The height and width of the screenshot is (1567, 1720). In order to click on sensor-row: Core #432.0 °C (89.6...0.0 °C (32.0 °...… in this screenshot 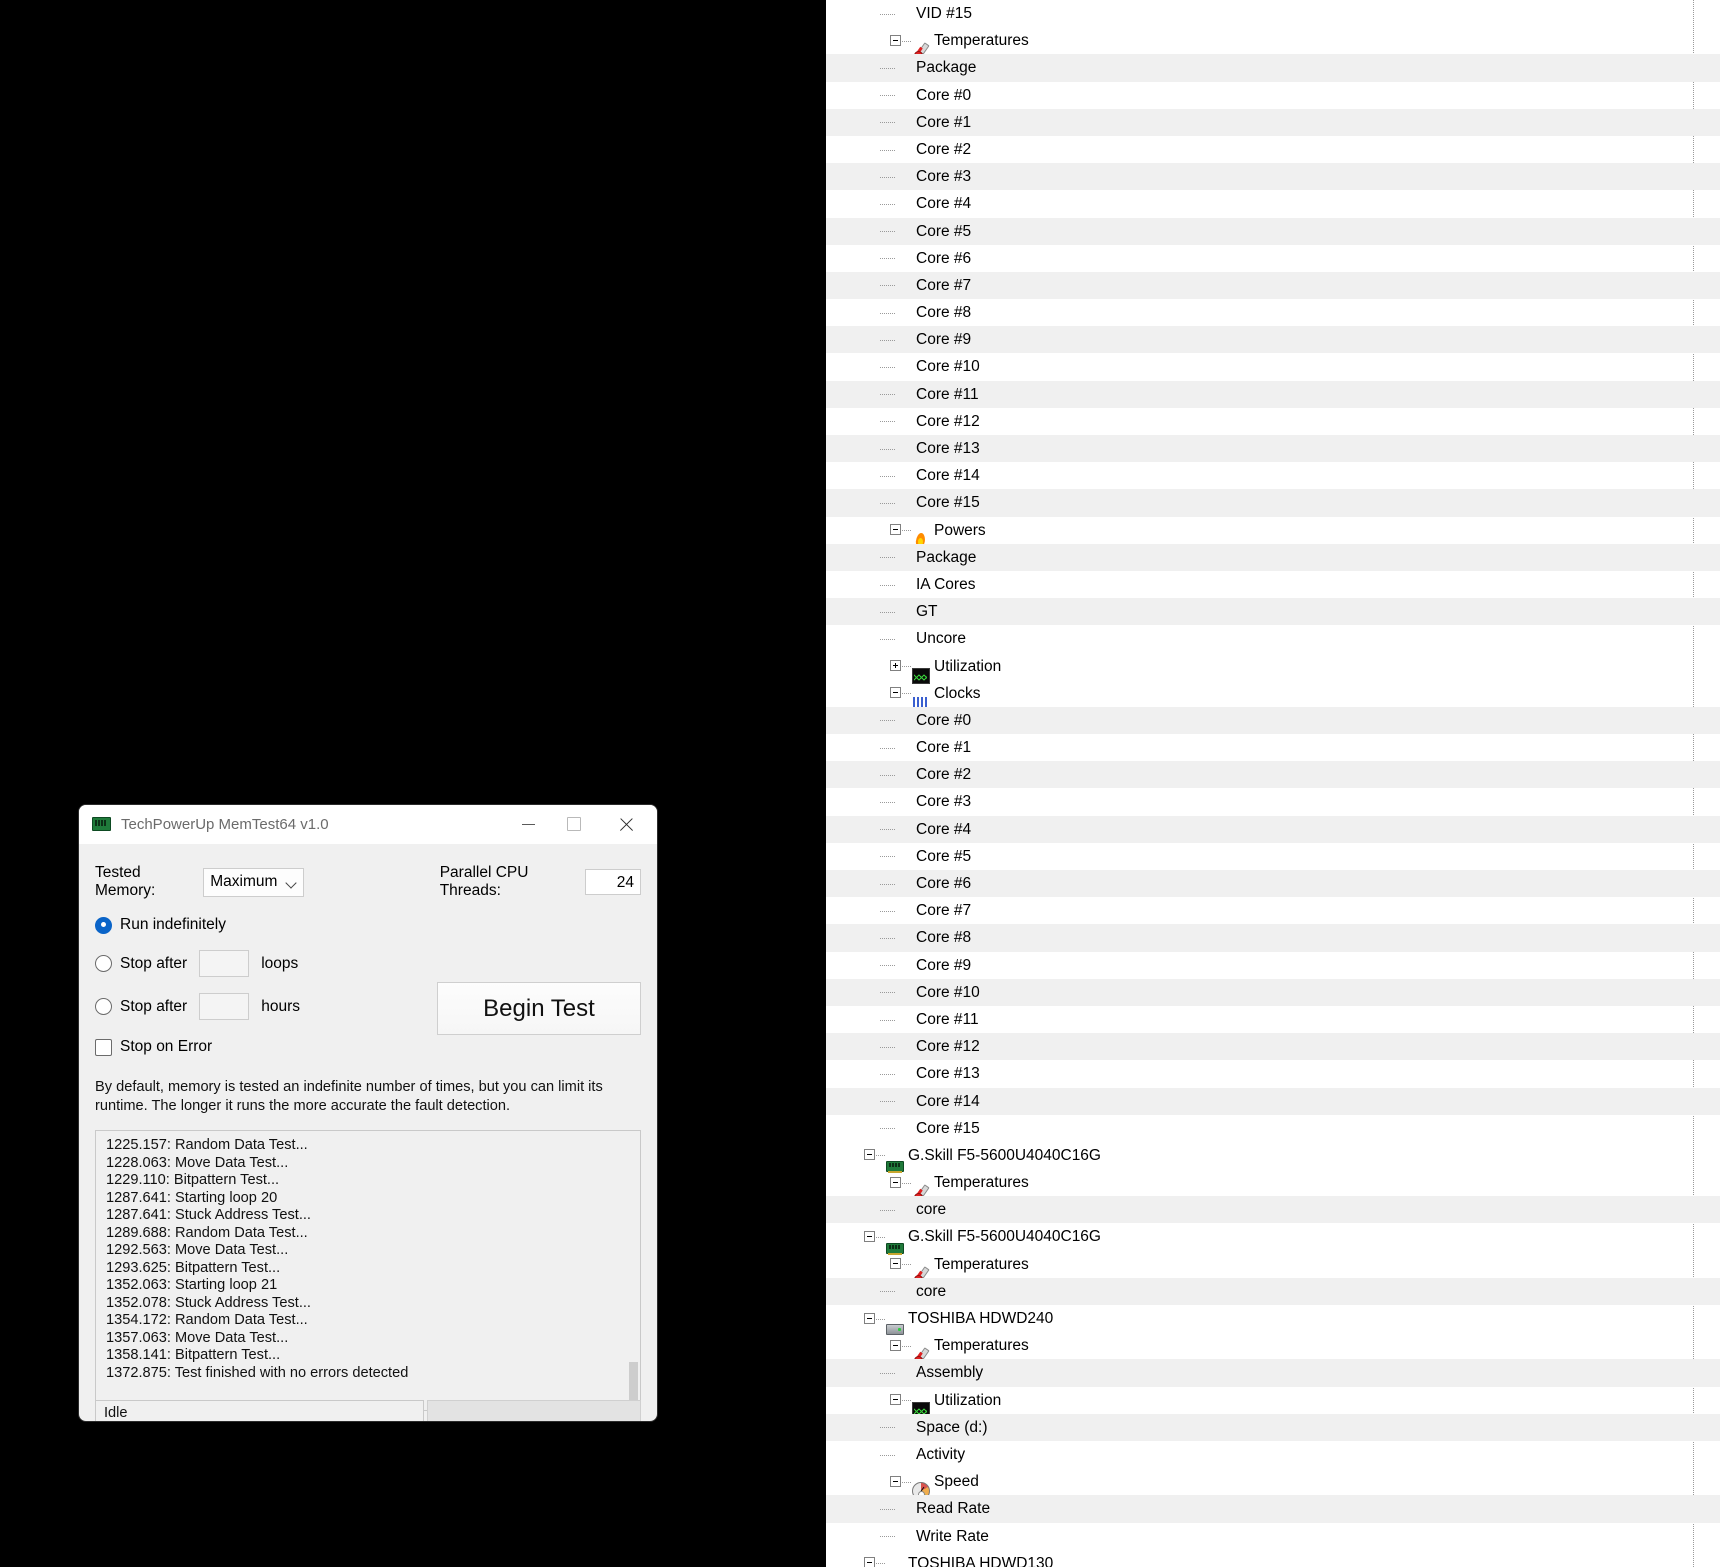, I will do `click(1273, 203)`.